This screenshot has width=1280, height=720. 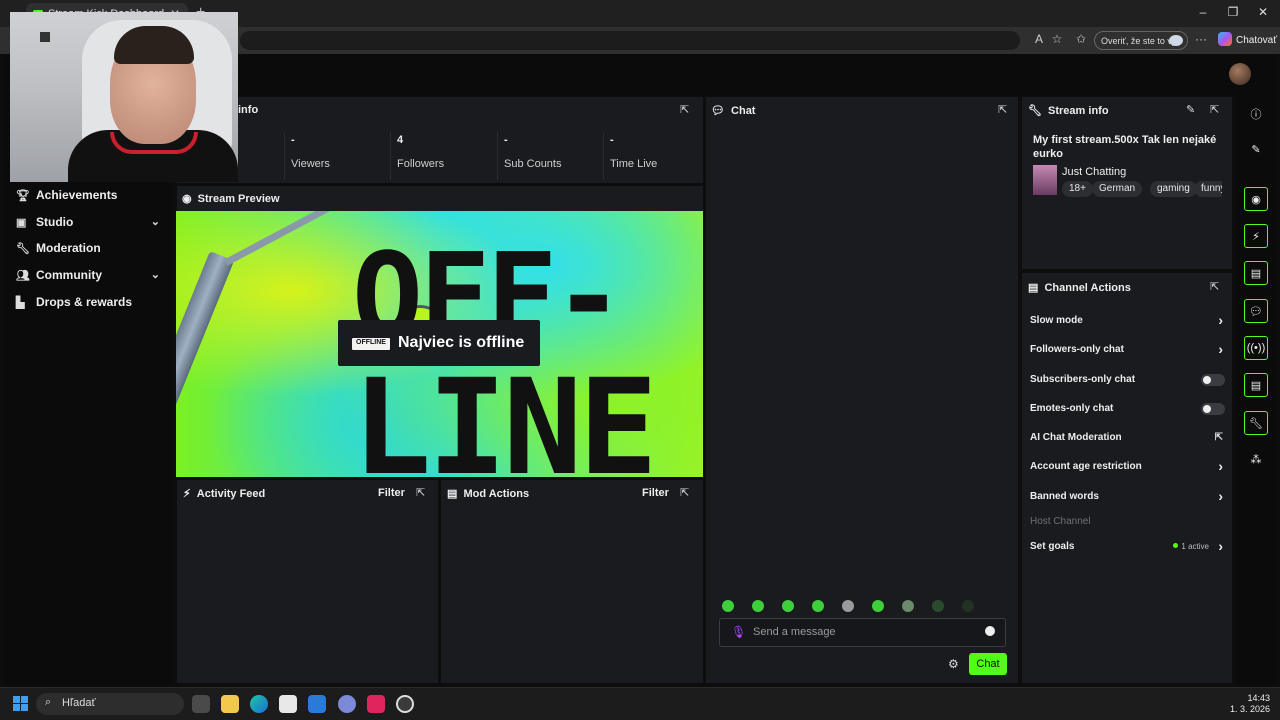 What do you see at coordinates (738, 632) in the screenshot?
I see `microphone-icon: 🎙︎` at bounding box center [738, 632].